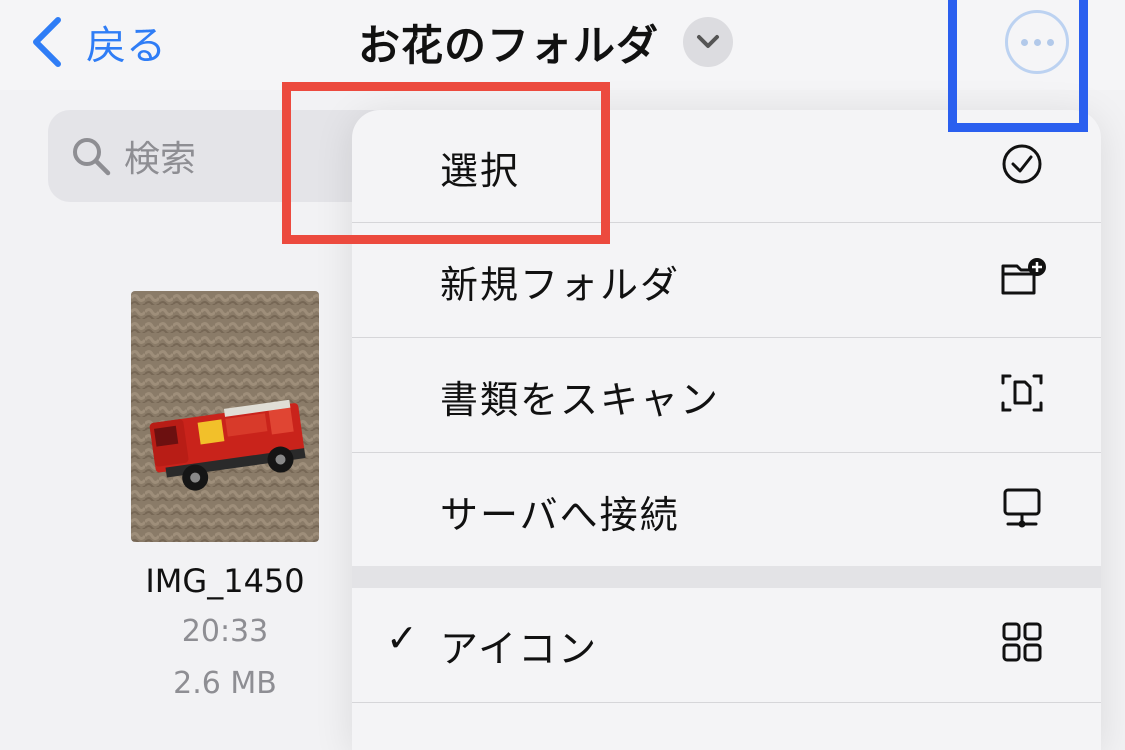 The height and width of the screenshot is (750, 1125). What do you see at coordinates (580, 400) in the screenshot?
I see `menu-item-label: 書類をスキャン` at bounding box center [580, 400].